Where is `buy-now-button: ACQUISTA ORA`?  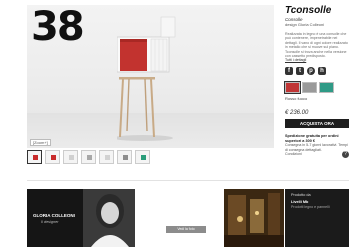 buy-now-button: ACQUISTA ORA is located at coordinates (317, 124).